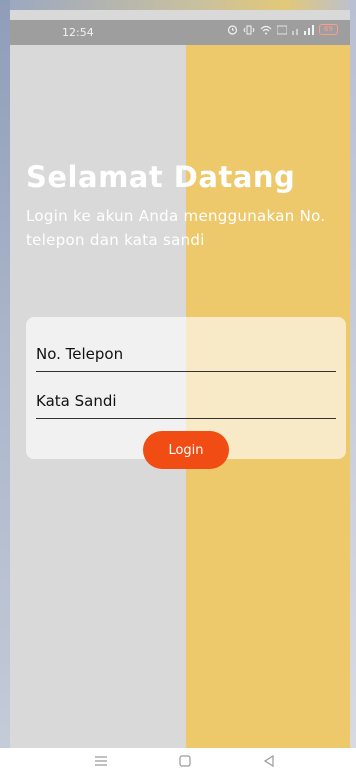 This screenshot has height=778, width=356. Describe the element at coordinates (186, 450) in the screenshot. I see `login-button: Login` at that location.